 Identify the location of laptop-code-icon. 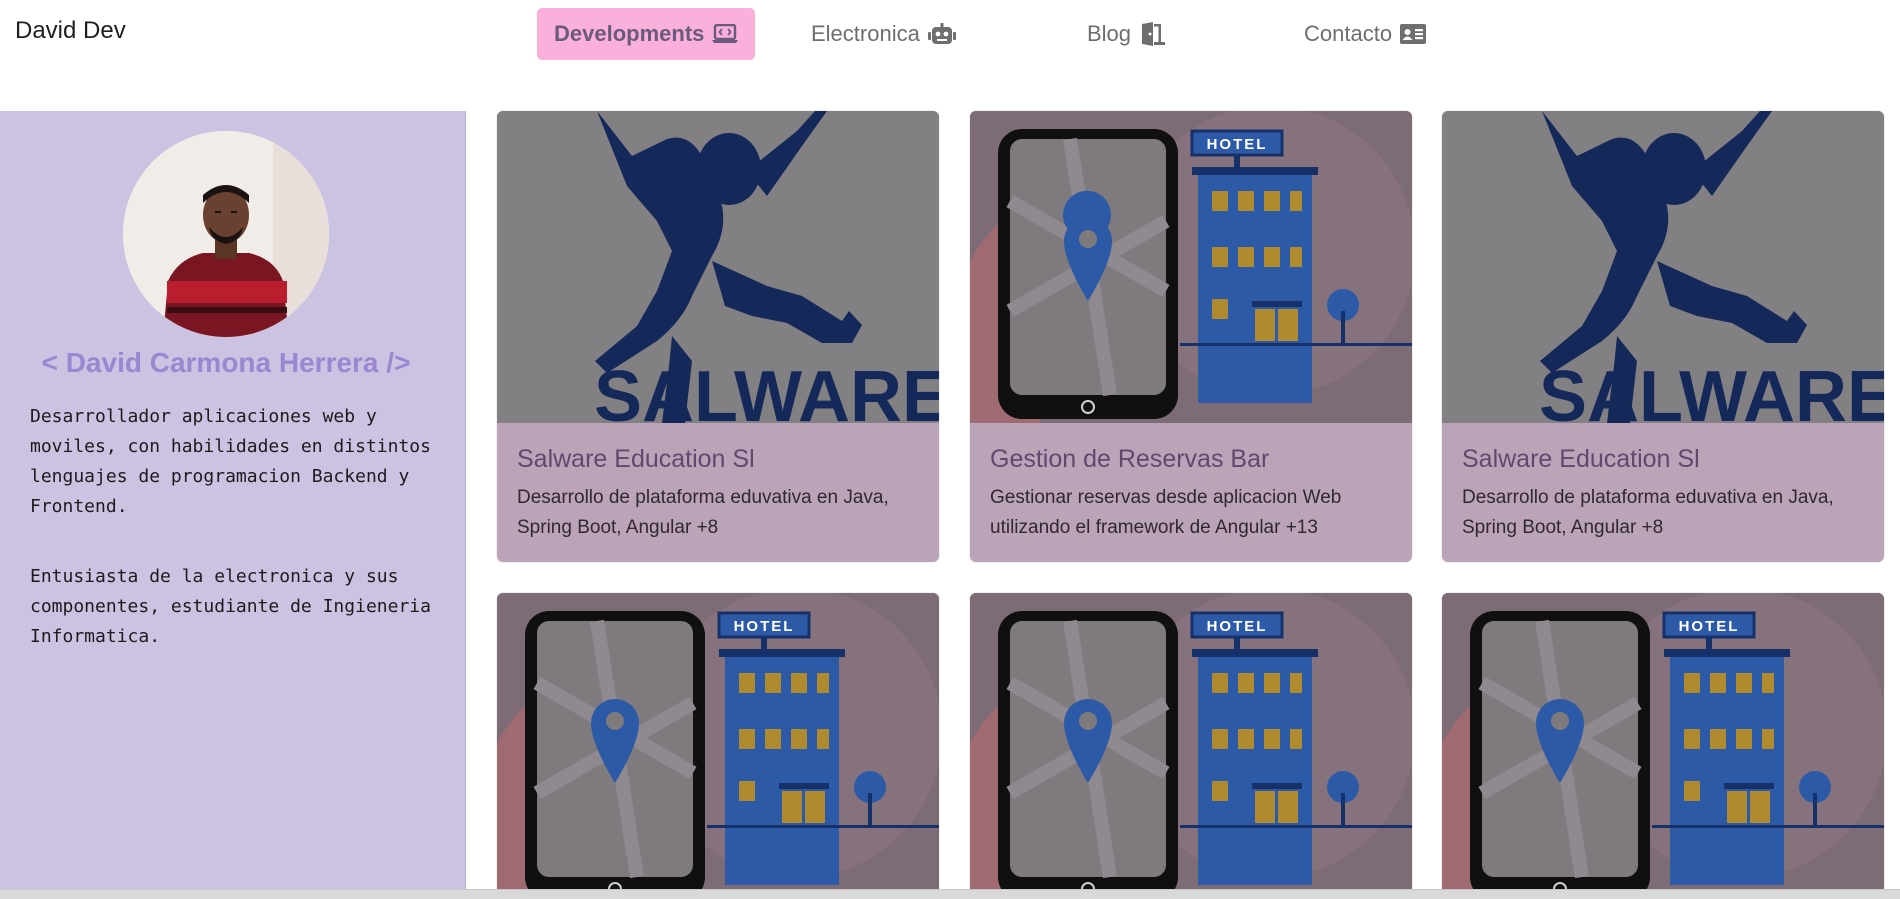
(725, 34).